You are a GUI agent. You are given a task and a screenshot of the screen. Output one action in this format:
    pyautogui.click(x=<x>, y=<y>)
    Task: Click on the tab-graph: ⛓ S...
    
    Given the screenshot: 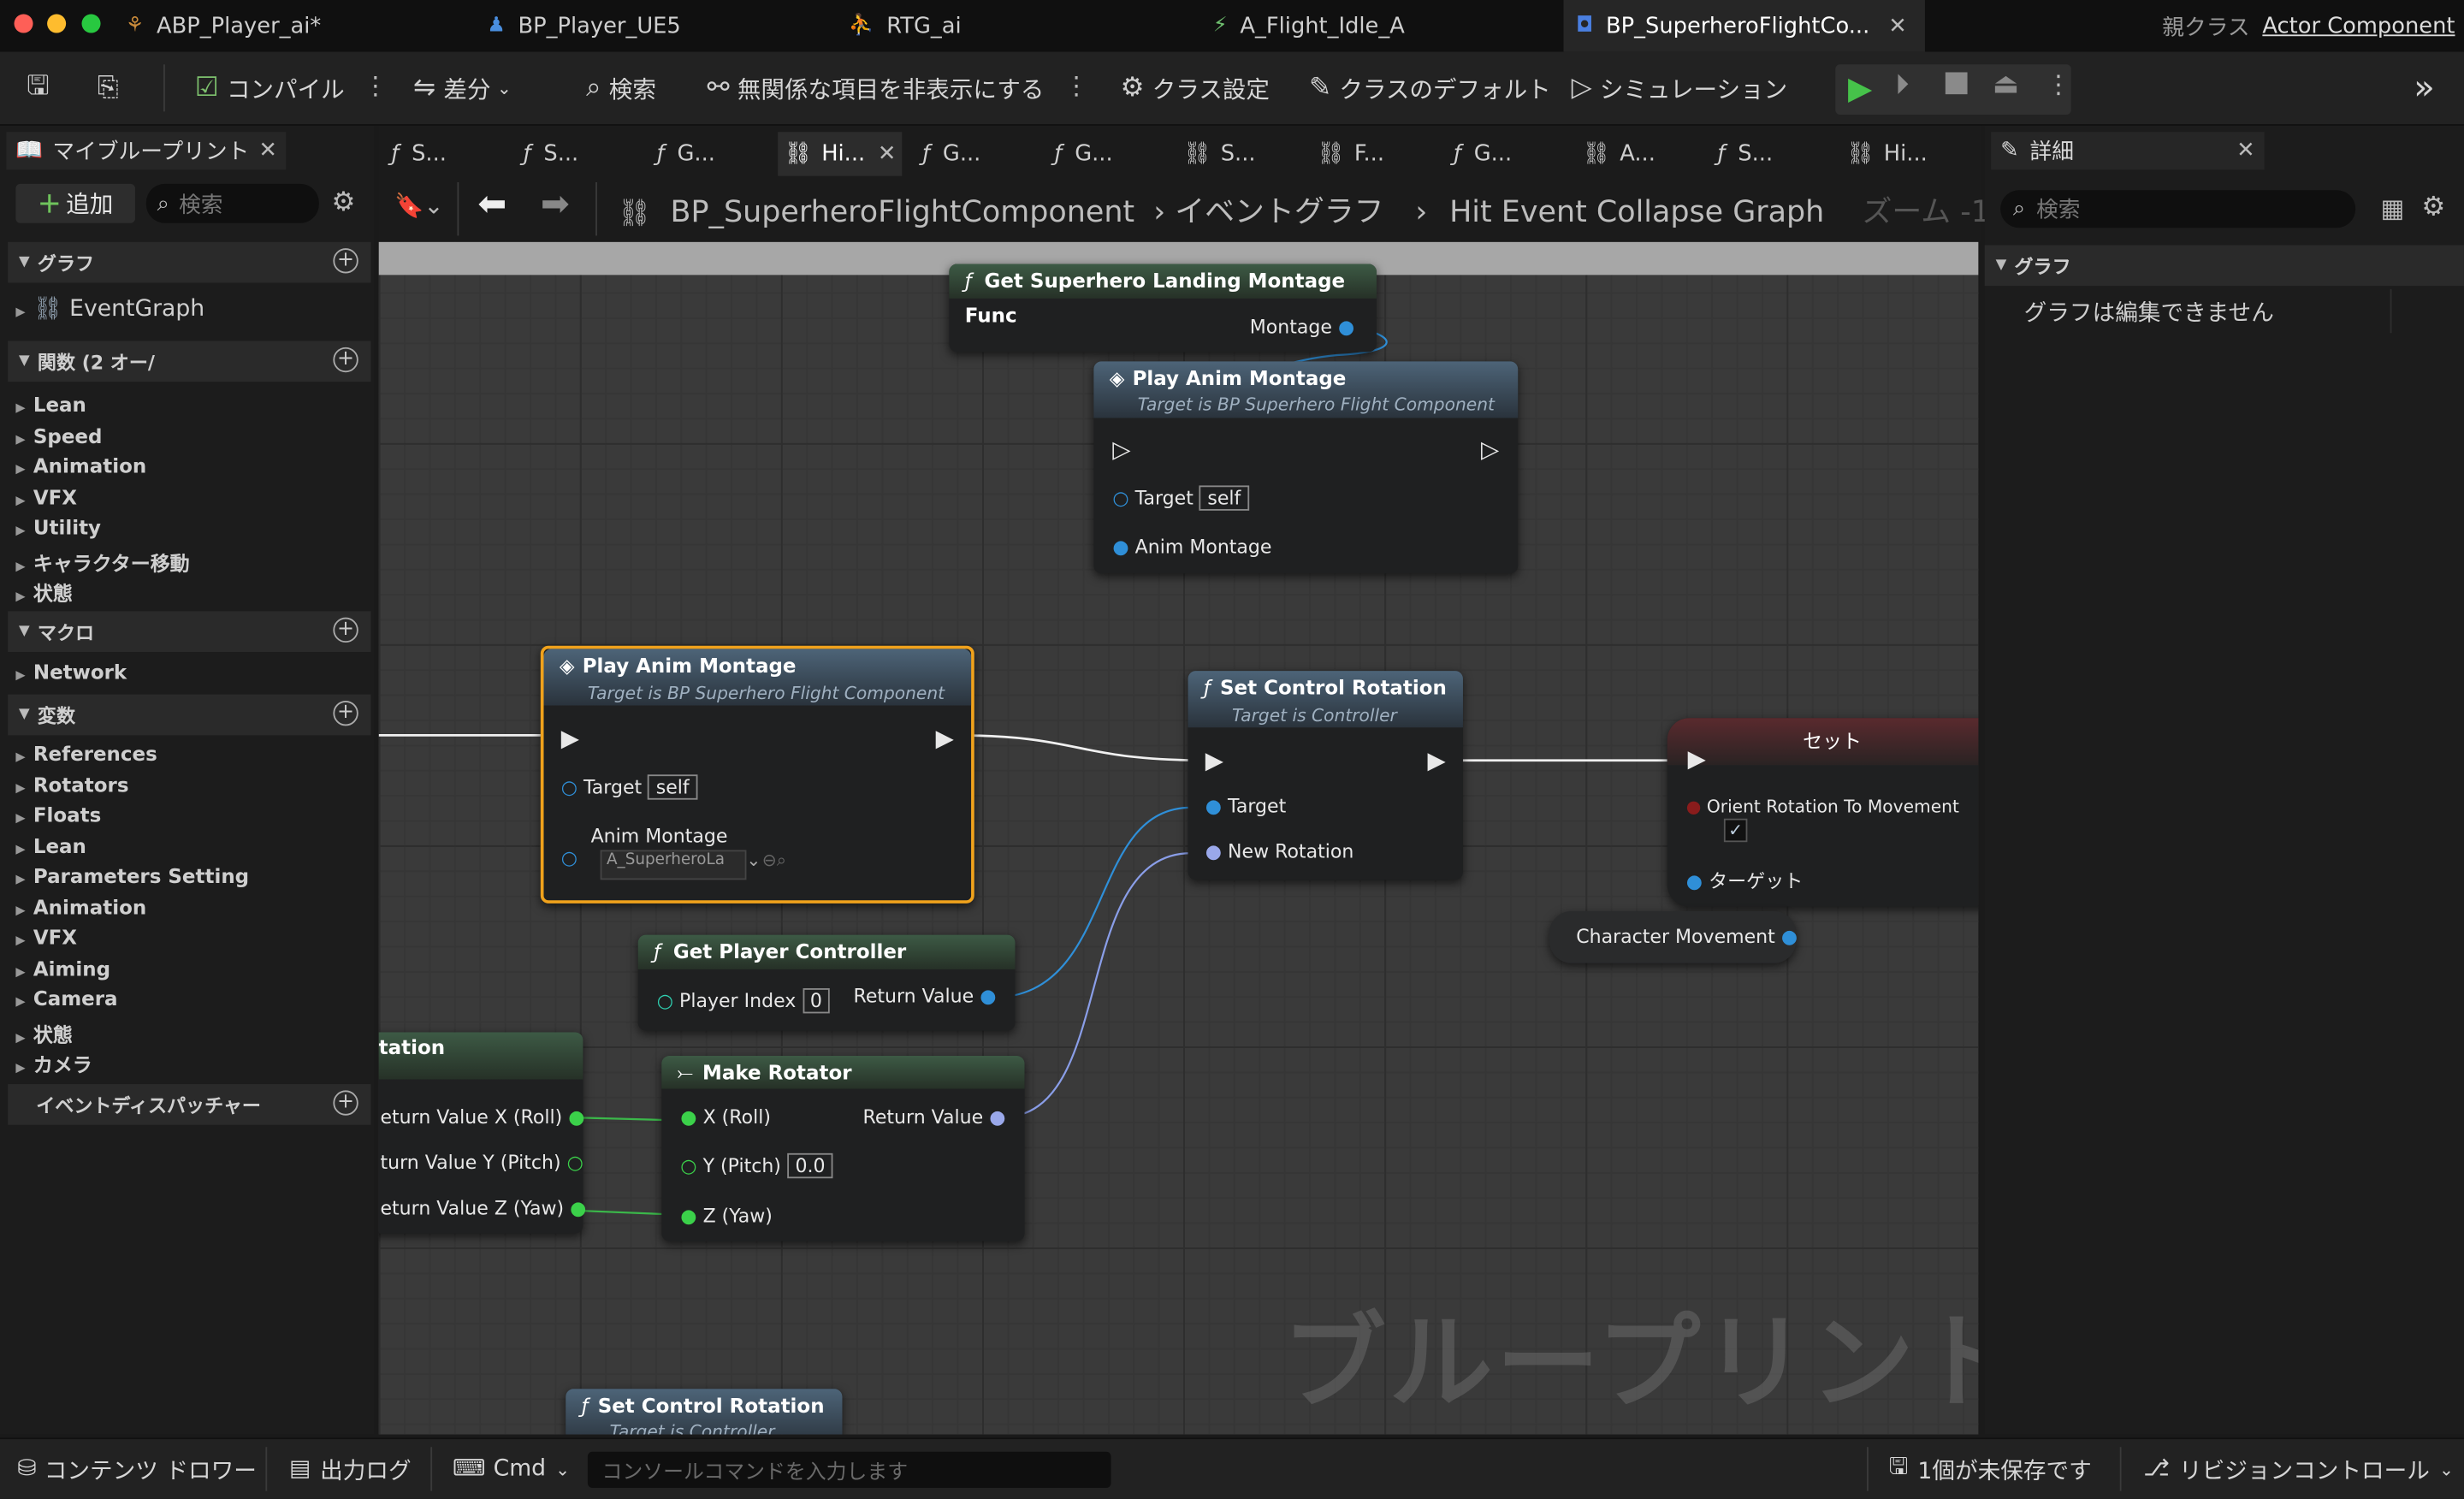 What is the action you would take?
    pyautogui.click(x=1219, y=153)
    